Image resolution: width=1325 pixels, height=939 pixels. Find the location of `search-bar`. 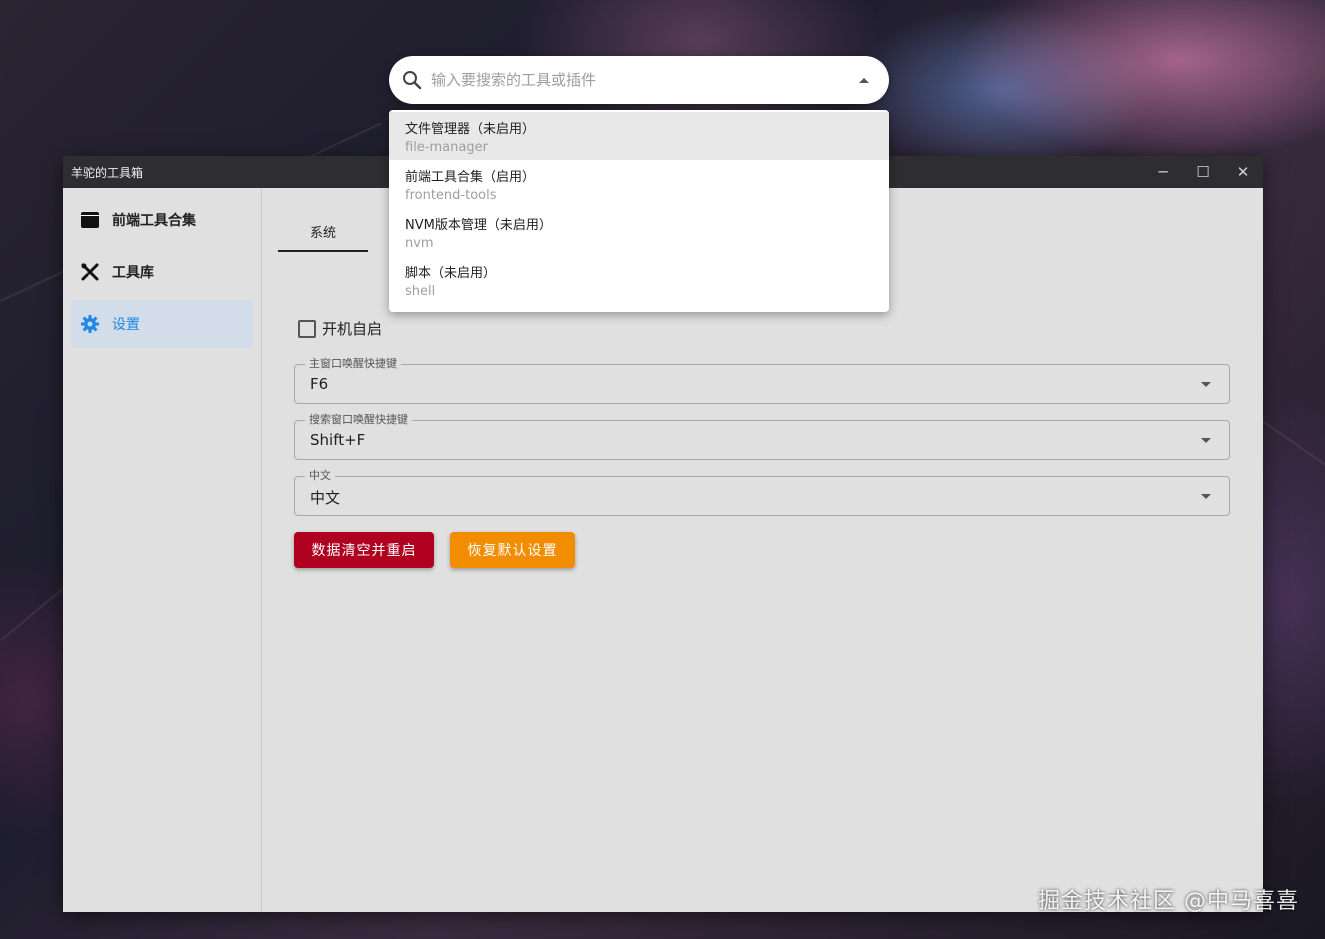

search-bar is located at coordinates (639, 80).